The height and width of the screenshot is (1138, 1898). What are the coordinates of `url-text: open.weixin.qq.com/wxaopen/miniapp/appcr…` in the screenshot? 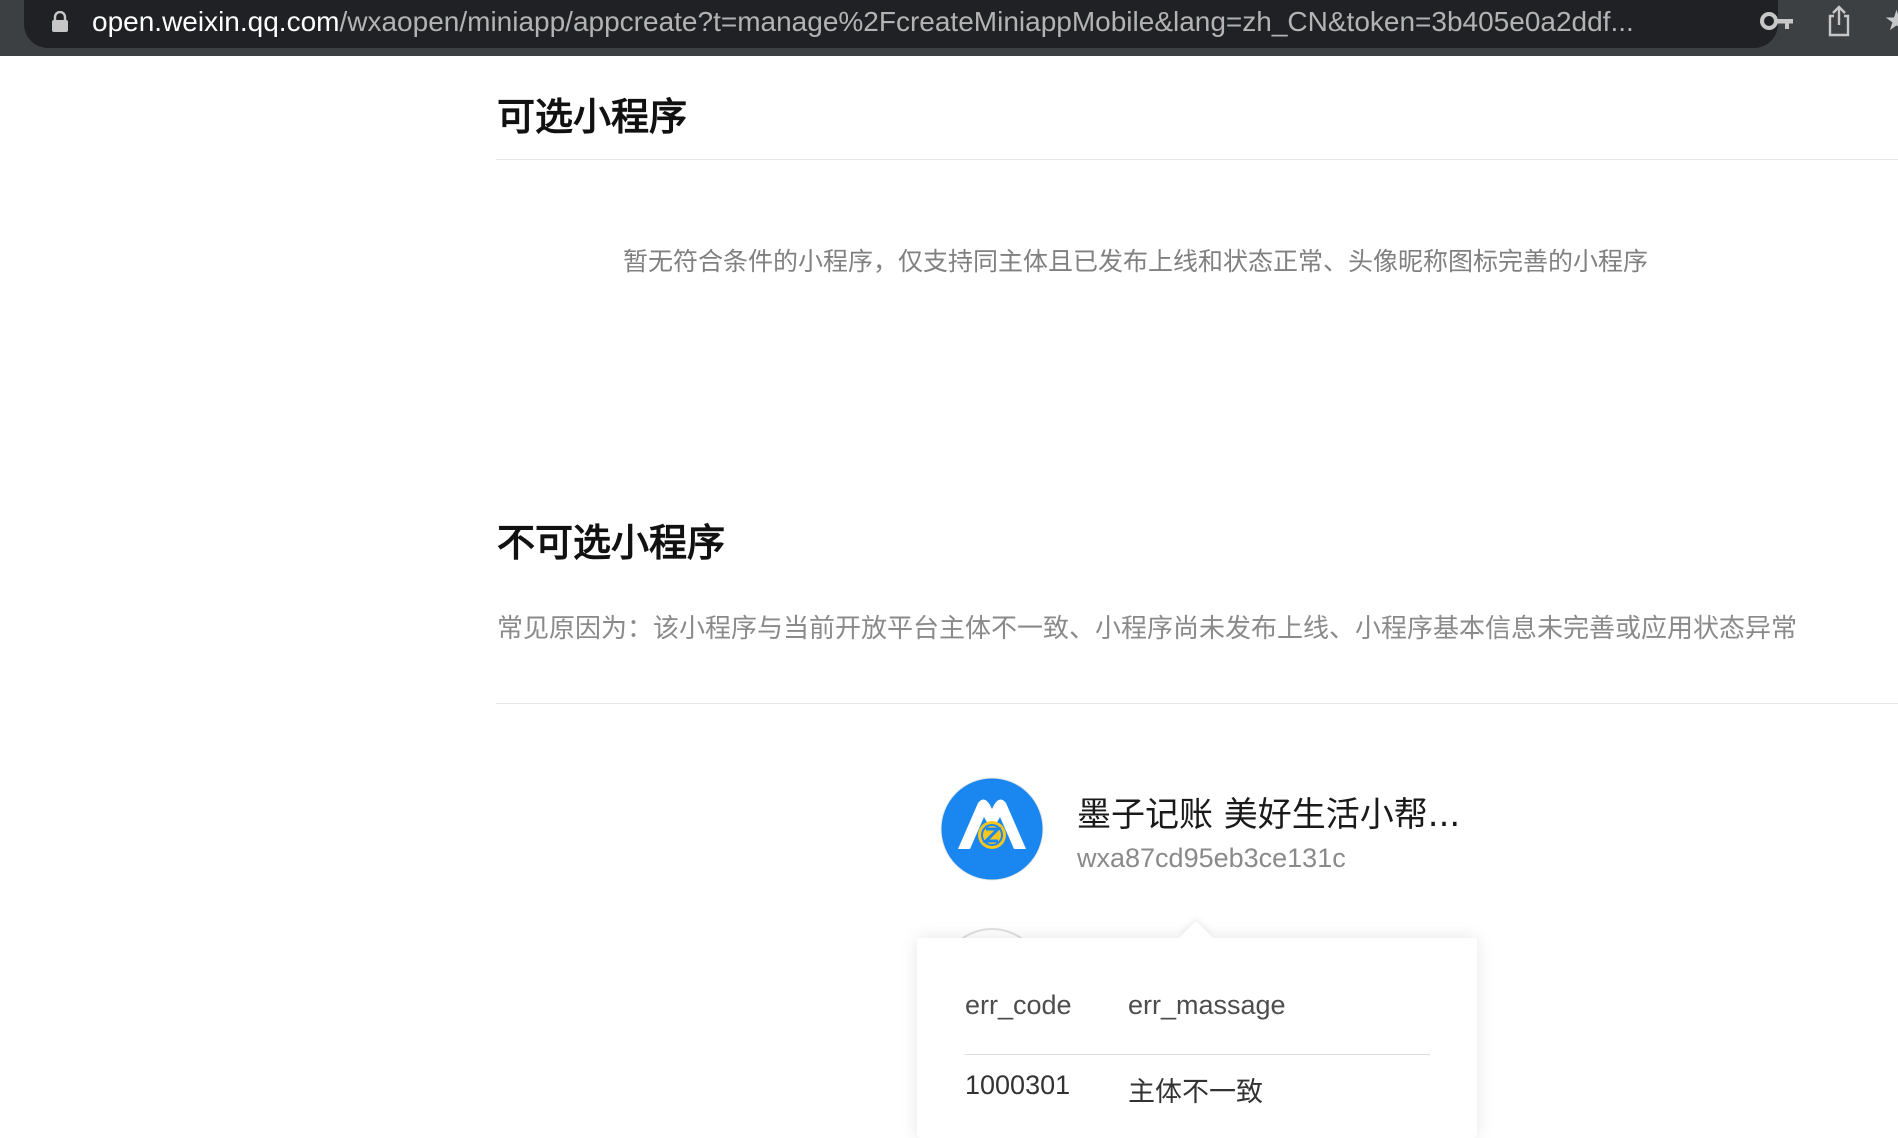 It's located at (912, 22).